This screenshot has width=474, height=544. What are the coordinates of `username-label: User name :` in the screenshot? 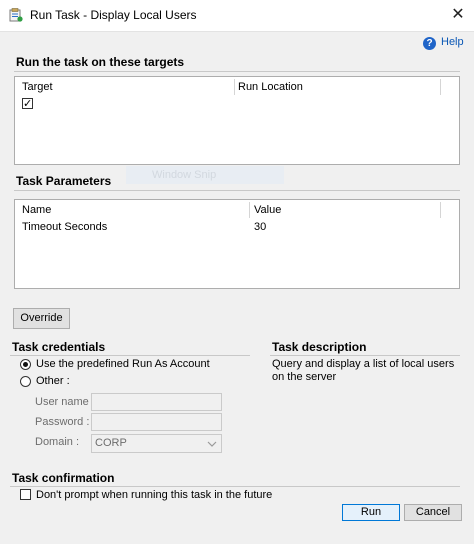 It's located at (65, 402).